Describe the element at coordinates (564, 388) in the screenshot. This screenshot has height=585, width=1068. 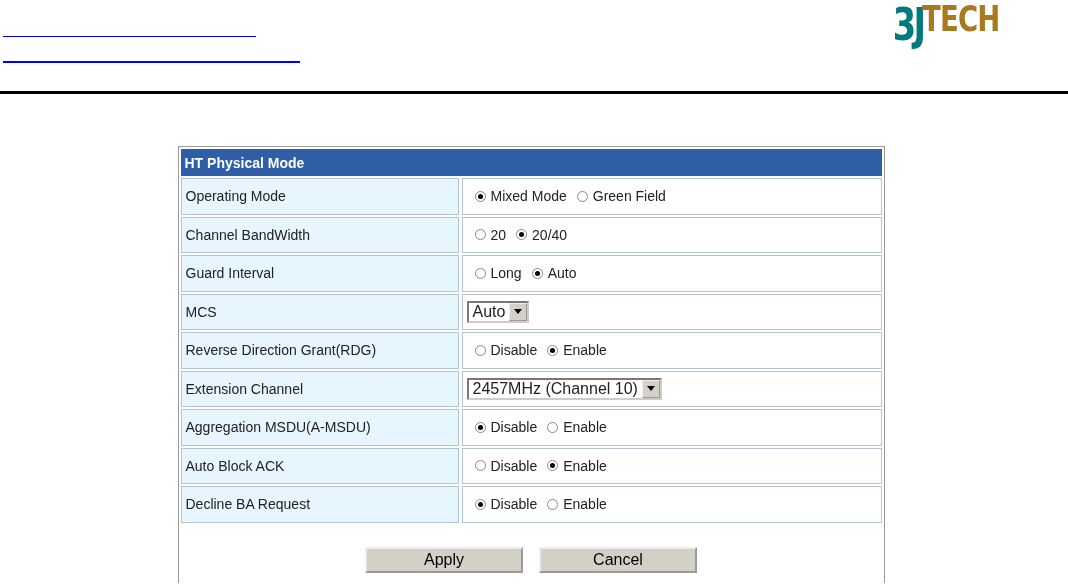
I see `dropdown: 2457MHz (Channel 10)` at that location.